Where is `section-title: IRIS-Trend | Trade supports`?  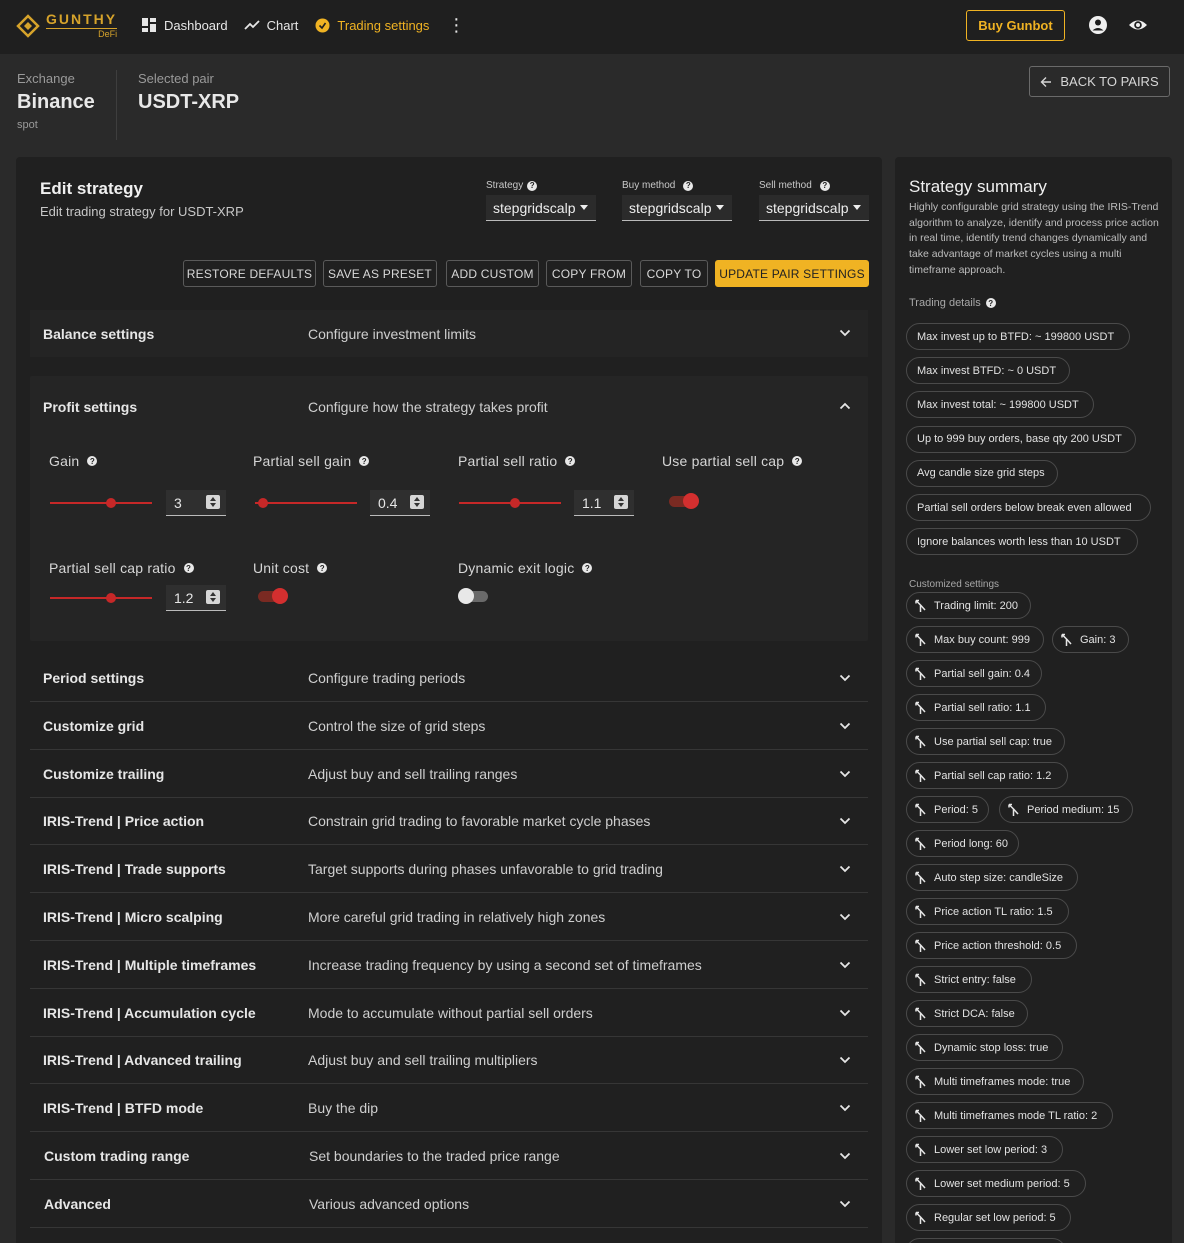 section-title: IRIS-Trend | Trade supports is located at coordinates (134, 869).